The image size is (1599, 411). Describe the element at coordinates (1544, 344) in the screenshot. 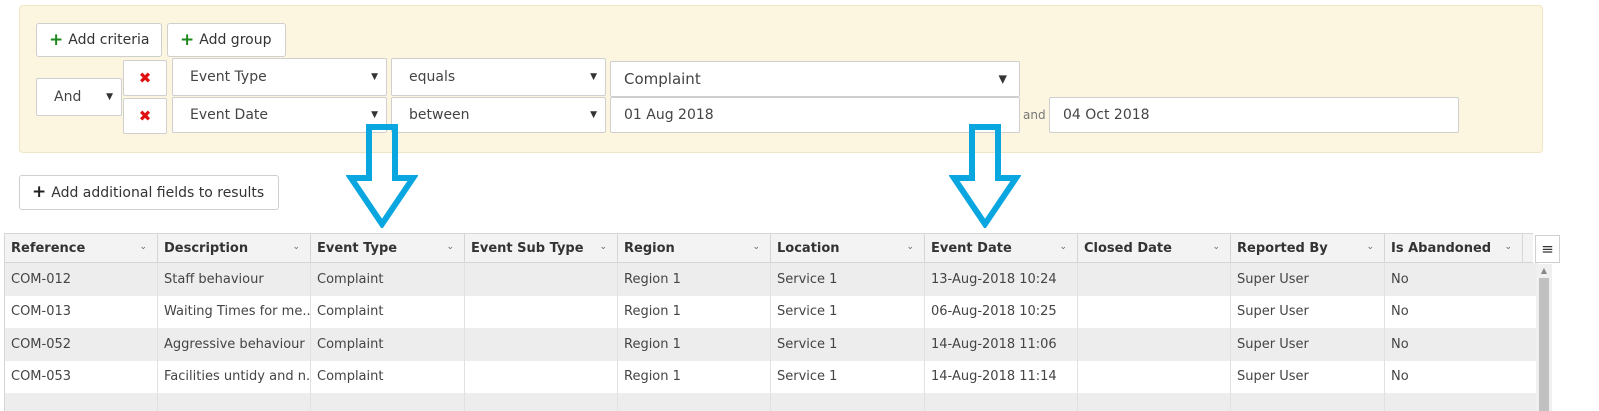

I see `scroll-thumb` at that location.